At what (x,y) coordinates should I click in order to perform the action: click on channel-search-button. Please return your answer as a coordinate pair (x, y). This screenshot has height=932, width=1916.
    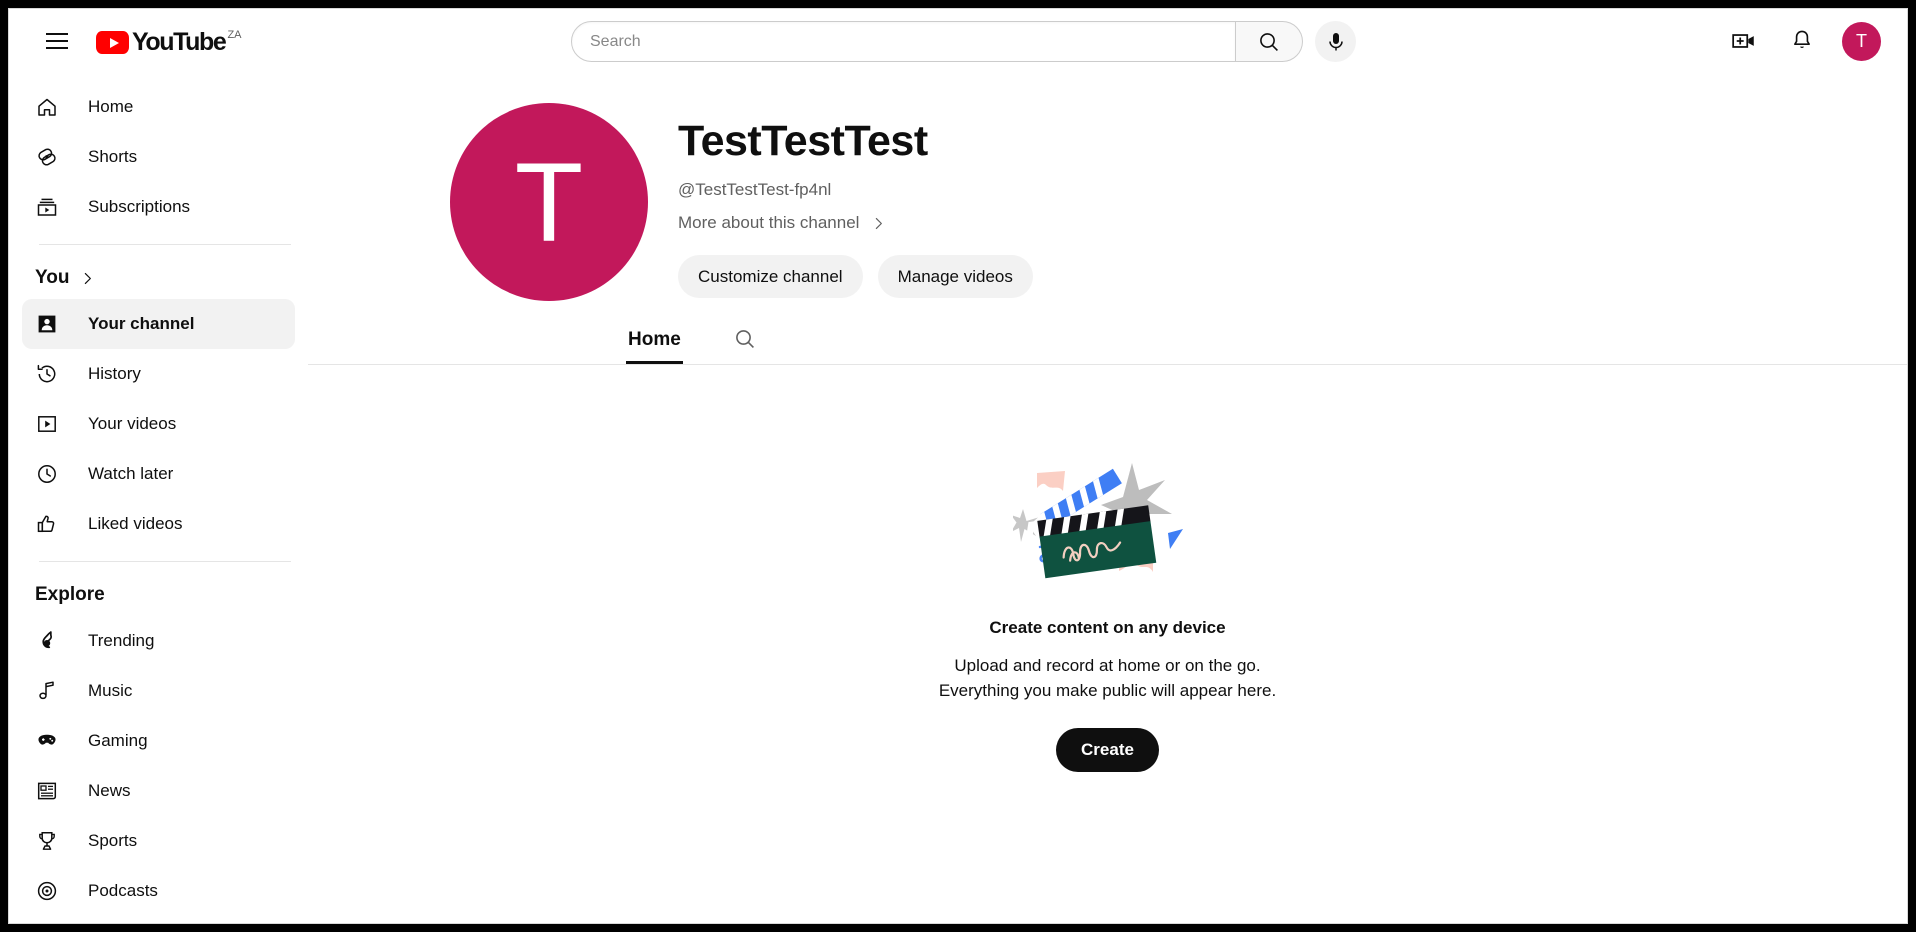
    Looking at the image, I should click on (745, 345).